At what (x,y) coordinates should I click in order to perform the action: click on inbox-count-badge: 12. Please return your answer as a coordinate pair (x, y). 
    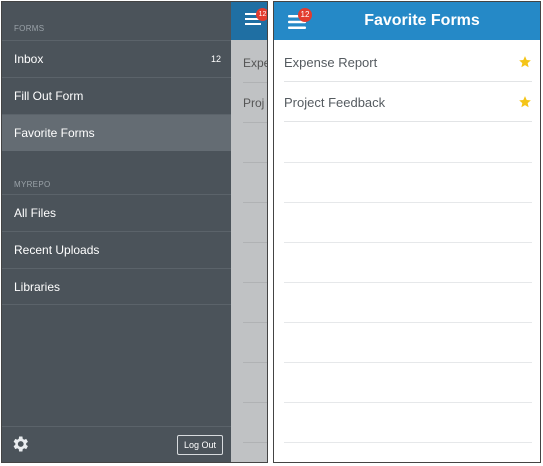
    Looking at the image, I should click on (215, 59).